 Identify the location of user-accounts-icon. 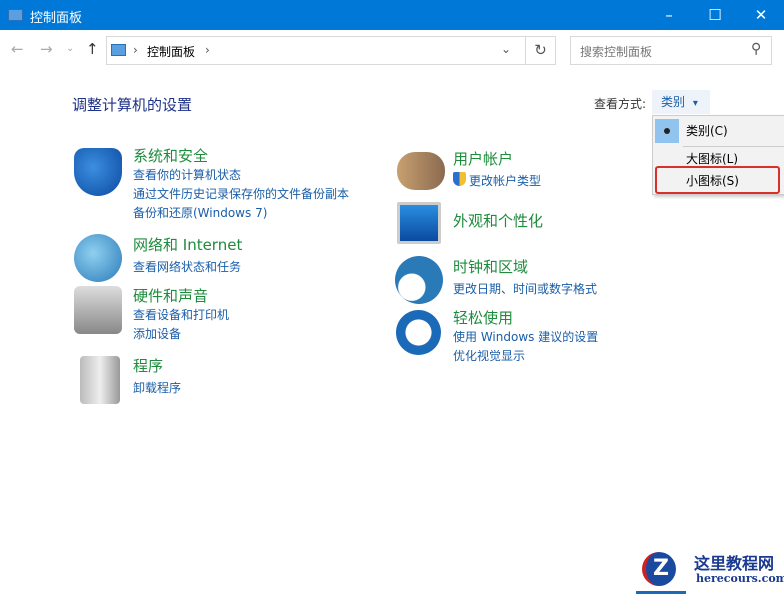
(421, 171).